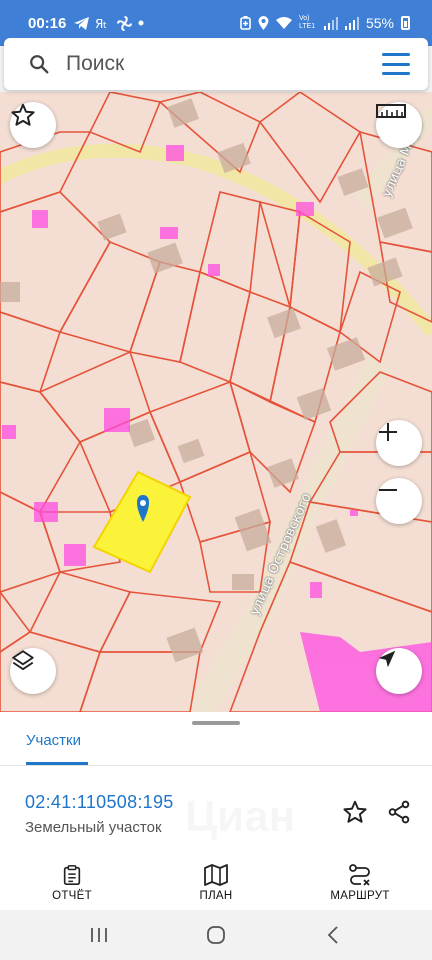  I want to click on share-icon, so click(399, 812).